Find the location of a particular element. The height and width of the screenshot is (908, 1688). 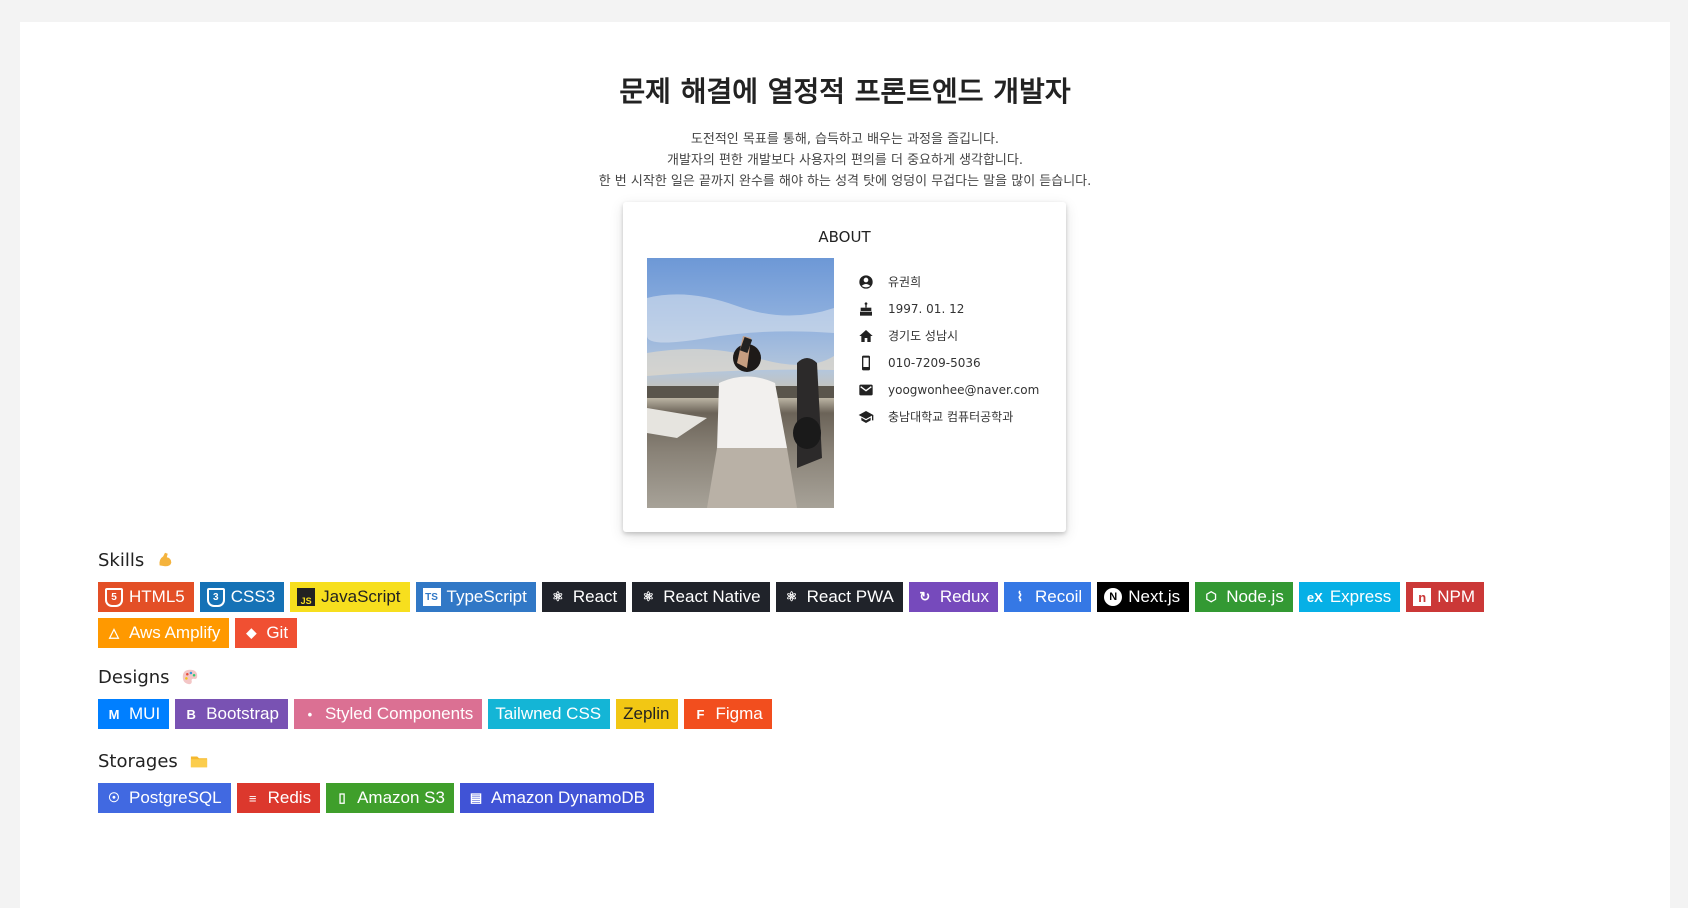

badge-label: React Native is located at coordinates (712, 596).